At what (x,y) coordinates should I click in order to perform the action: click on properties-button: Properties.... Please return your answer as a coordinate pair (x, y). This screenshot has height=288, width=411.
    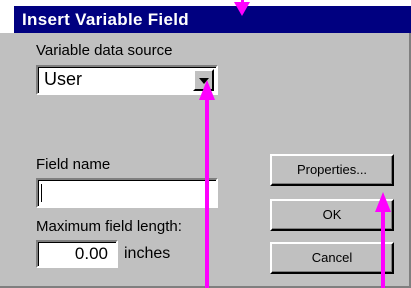
    Looking at the image, I should click on (332, 170).